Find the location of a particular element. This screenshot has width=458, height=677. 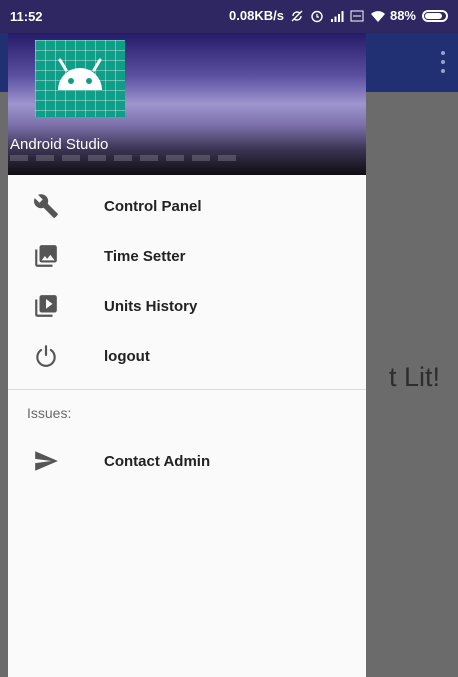

menu-item-control-panel: Control Panel is located at coordinates (187, 206).